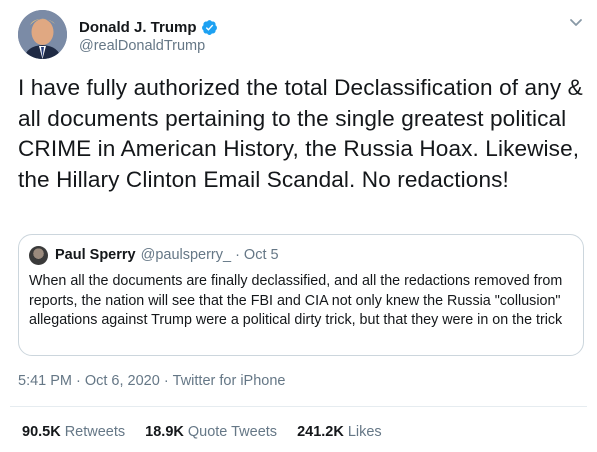  I want to click on divider, so click(298, 406).